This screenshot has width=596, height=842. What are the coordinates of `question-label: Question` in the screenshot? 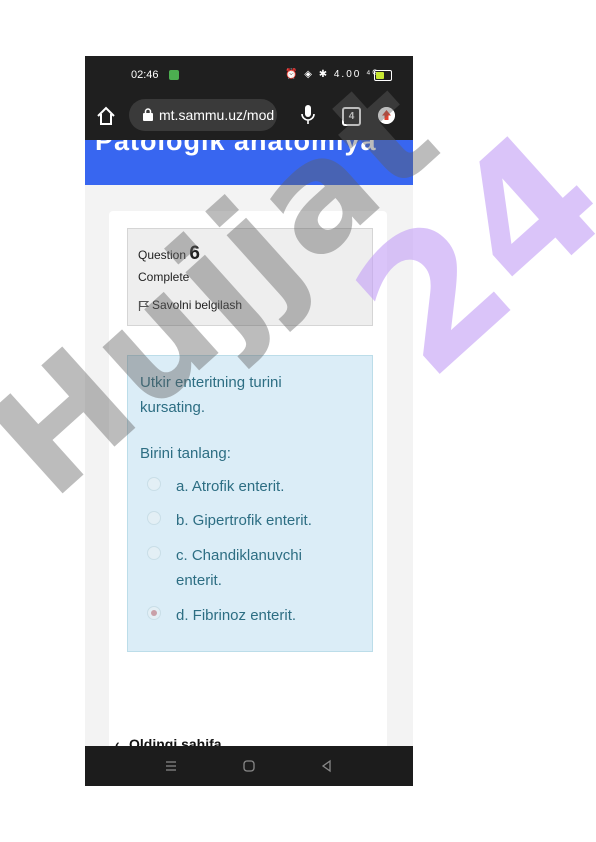 It's located at (162, 255).